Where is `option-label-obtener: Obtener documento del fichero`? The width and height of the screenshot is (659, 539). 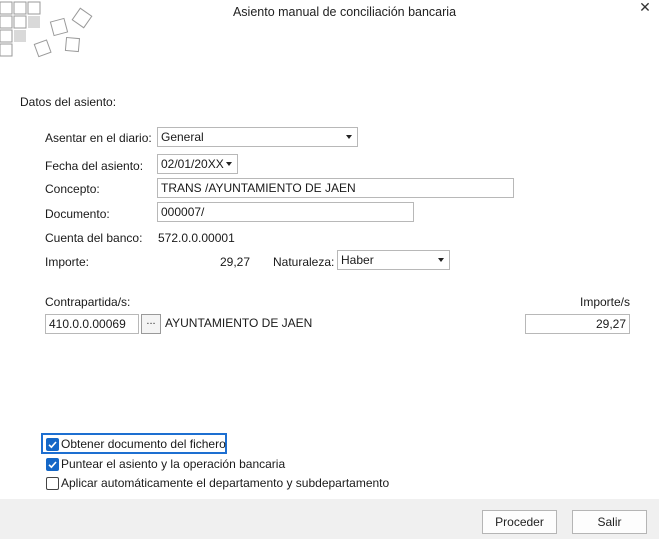
option-label-obtener: Obtener documento del fichero is located at coordinates (143, 444).